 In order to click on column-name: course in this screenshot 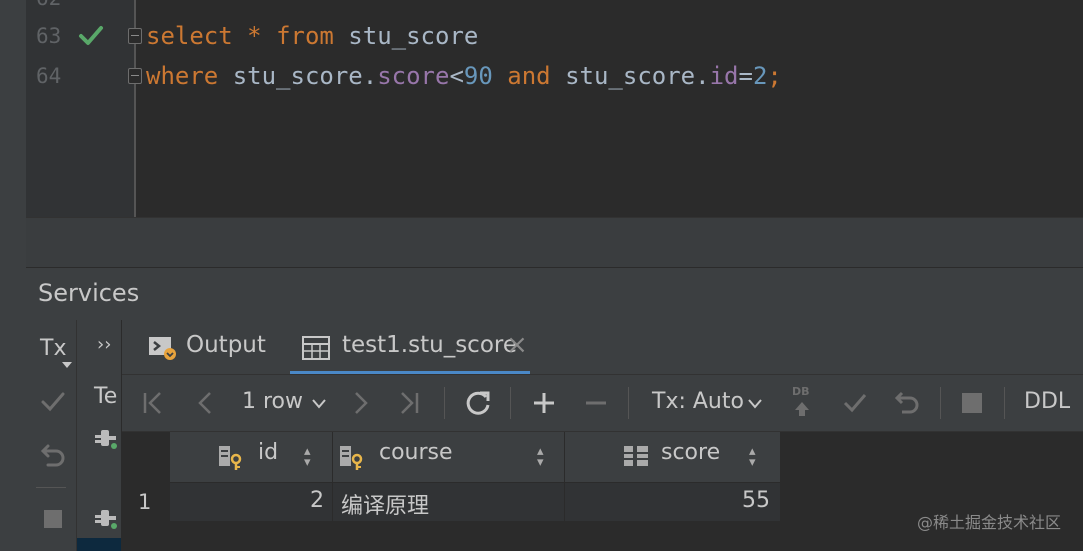, I will do `click(416, 452)`.